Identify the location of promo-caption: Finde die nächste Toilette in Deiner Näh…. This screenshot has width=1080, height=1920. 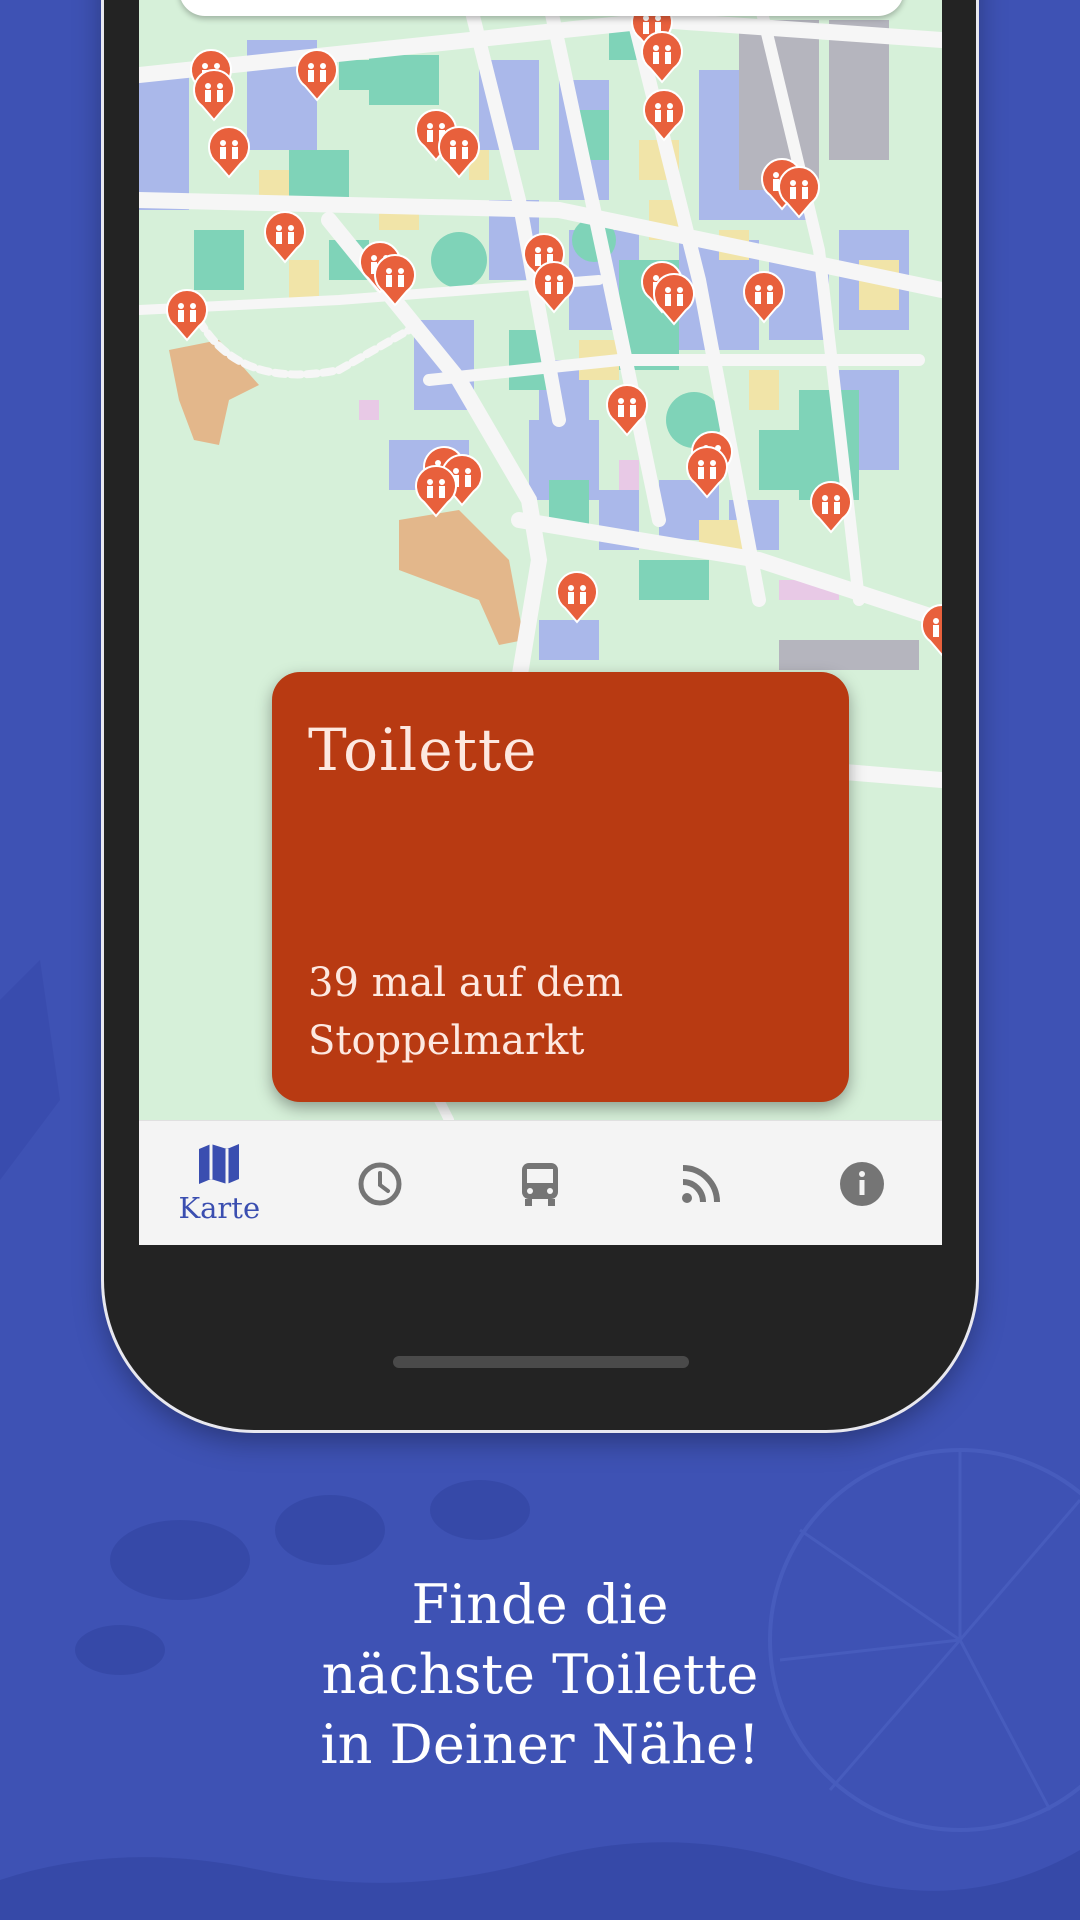
(540, 1675).